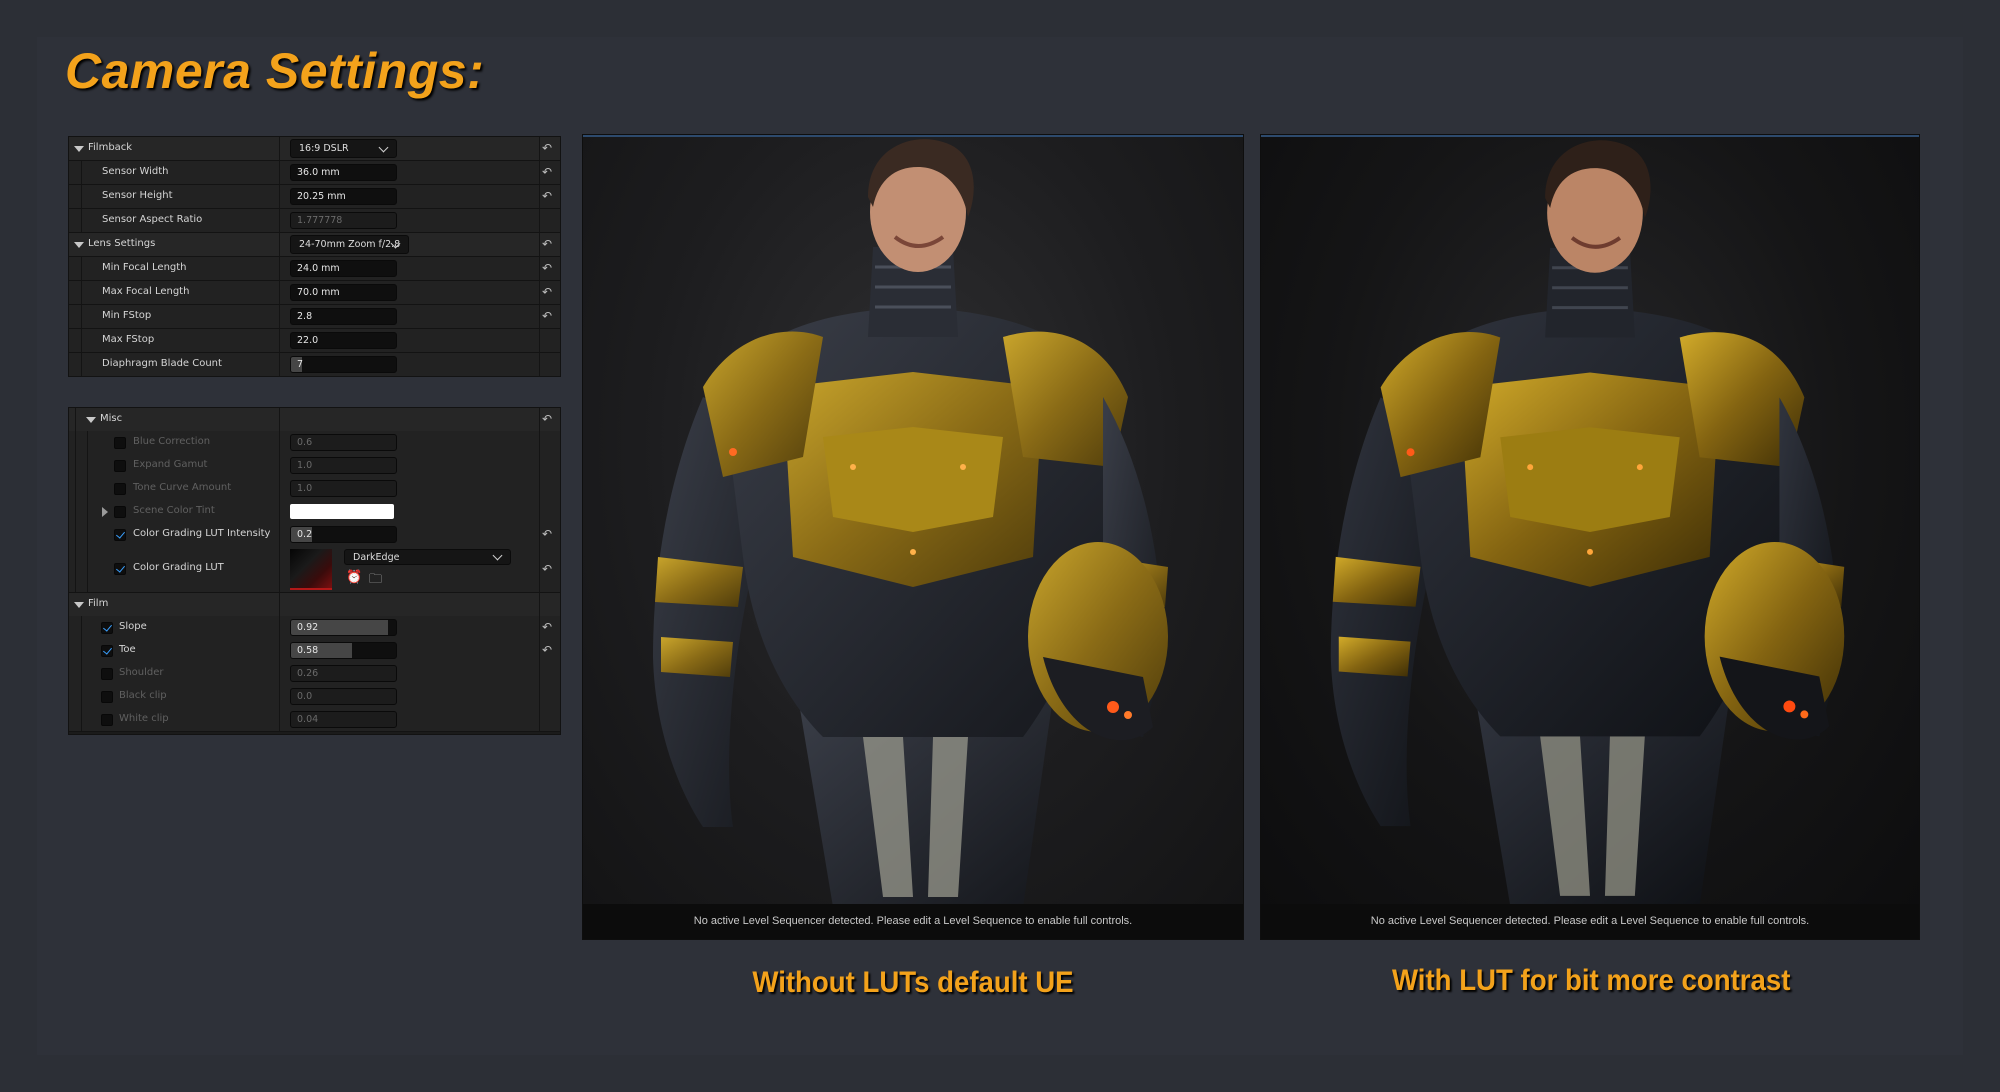 The height and width of the screenshot is (1092, 2000). Describe the element at coordinates (343, 465) in the screenshot. I see `expand-gamut-field: 1.0` at that location.